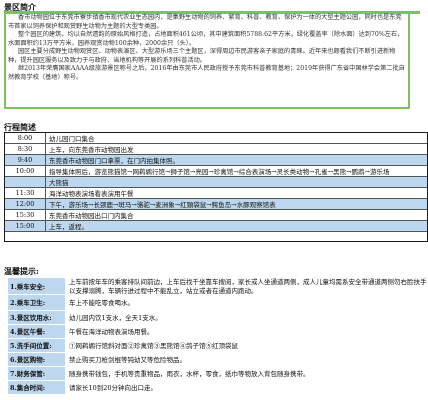 This screenshot has width=428, height=400. I want to click on time-cell: 12:00, so click(25, 204).